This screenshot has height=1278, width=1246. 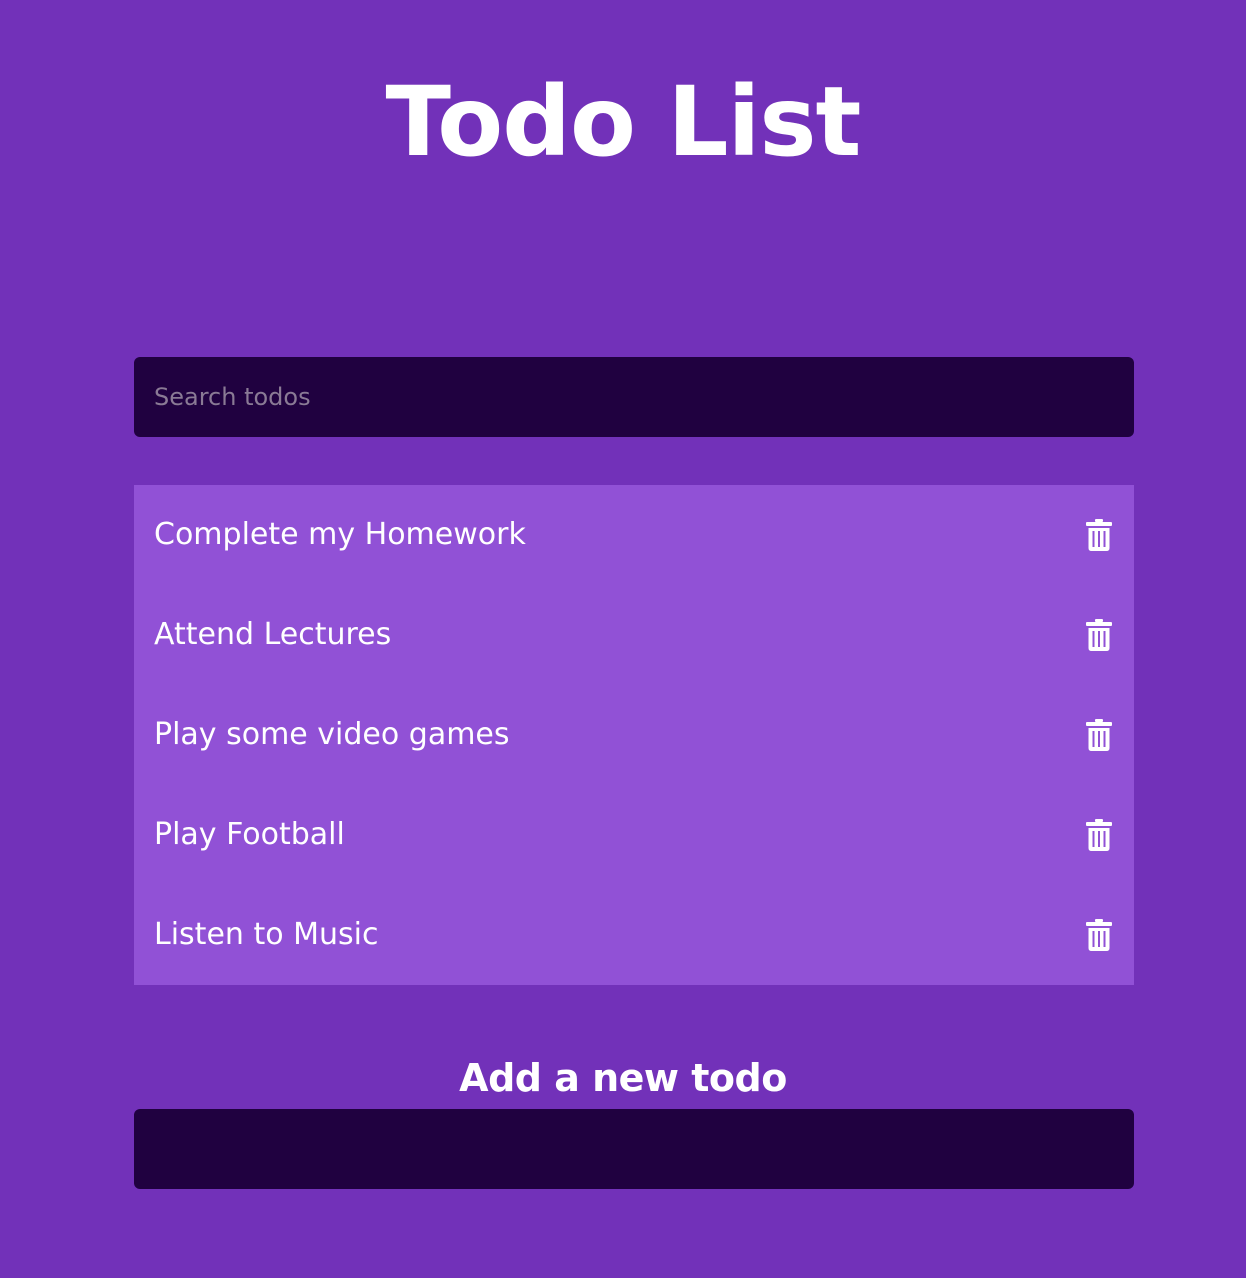 I want to click on todo-text: Complete my Homework, so click(x=340, y=534).